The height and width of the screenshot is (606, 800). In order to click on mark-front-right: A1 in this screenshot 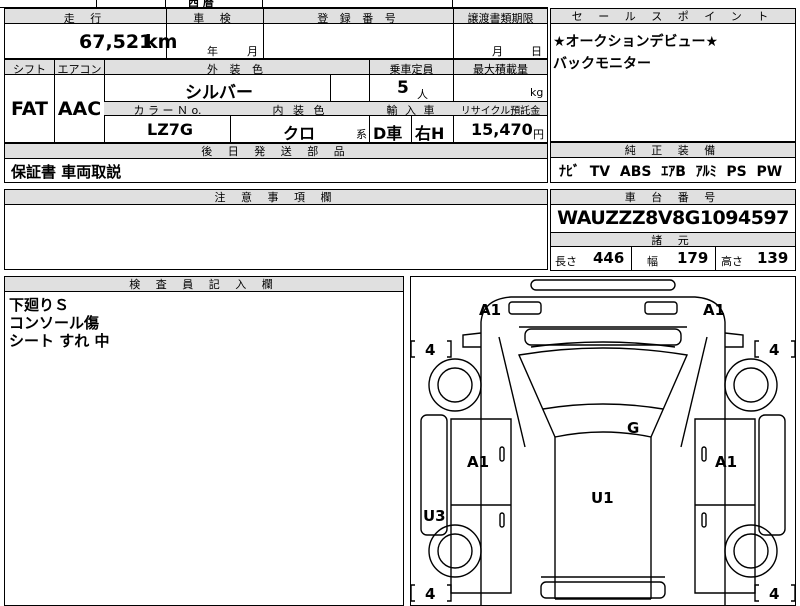, I will do `click(714, 310)`.